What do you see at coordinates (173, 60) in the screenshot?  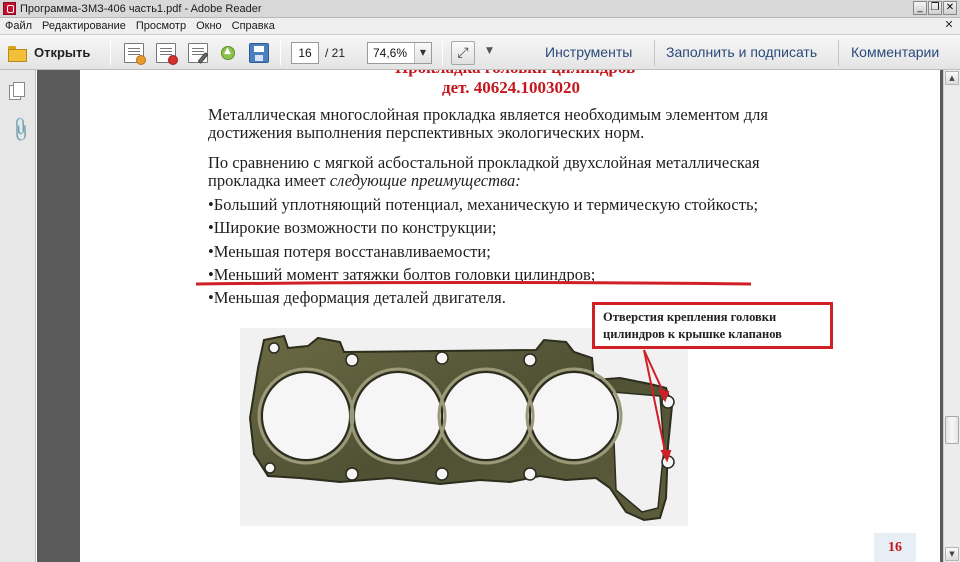 I see `convert-badge-icon` at bounding box center [173, 60].